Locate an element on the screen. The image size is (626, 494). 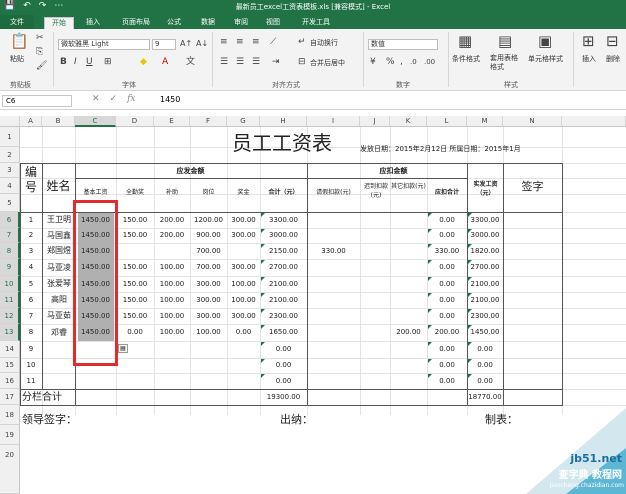
employee-name: 王卫明 is located at coordinates (59, 220).